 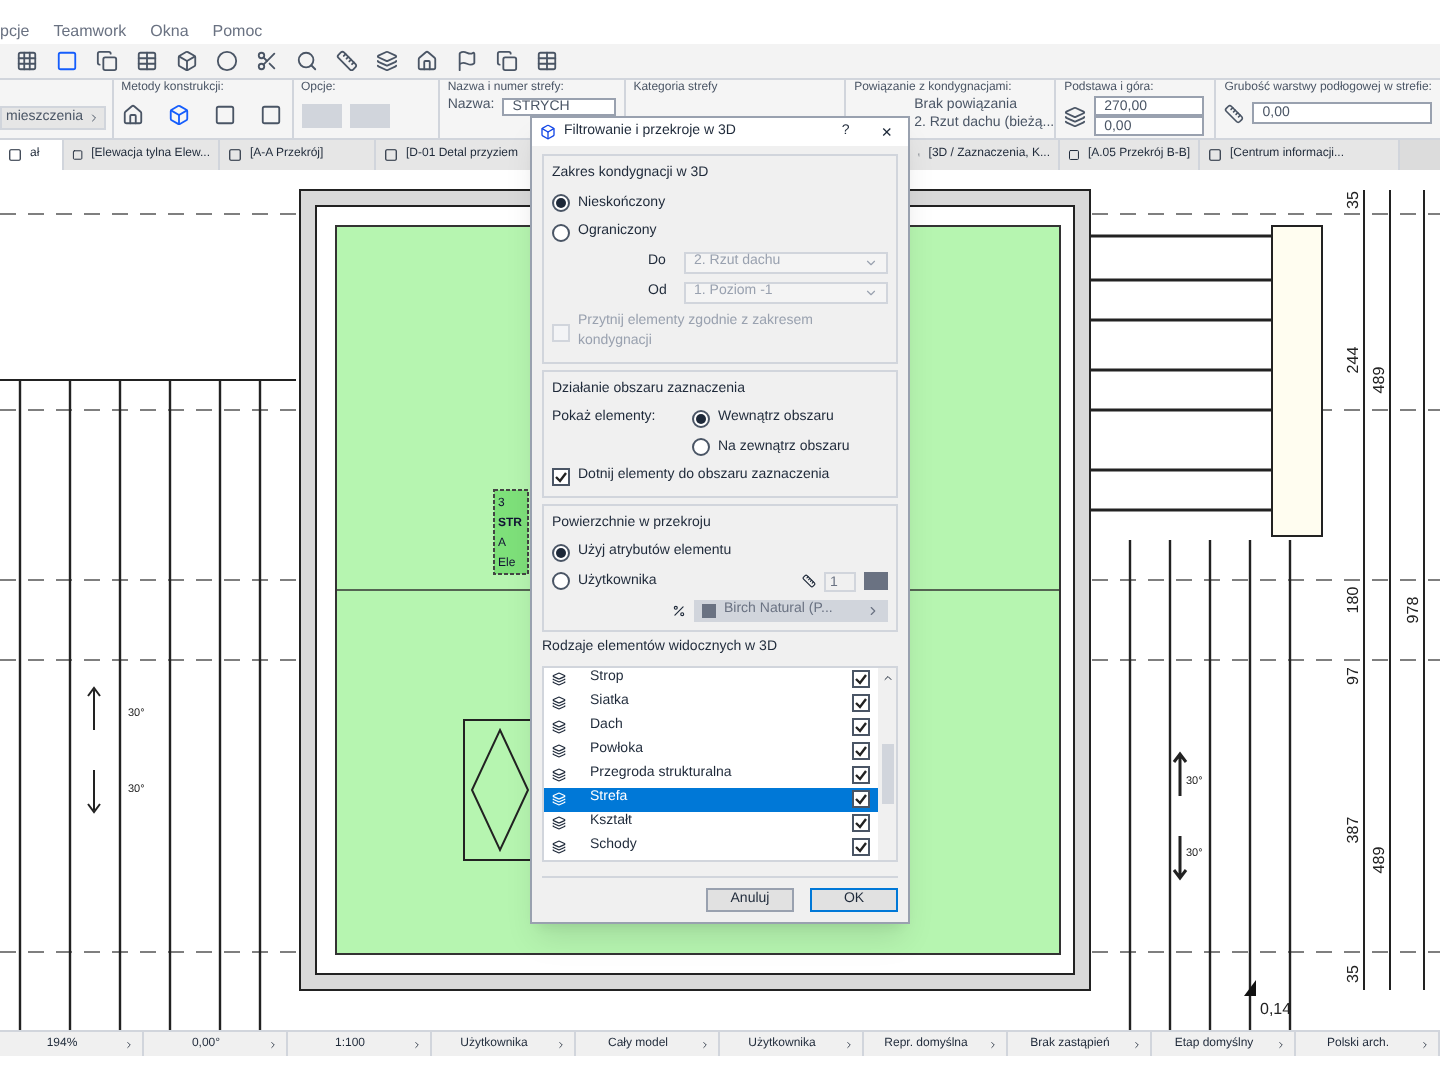 I want to click on zone-stamp, so click(x=511, y=532).